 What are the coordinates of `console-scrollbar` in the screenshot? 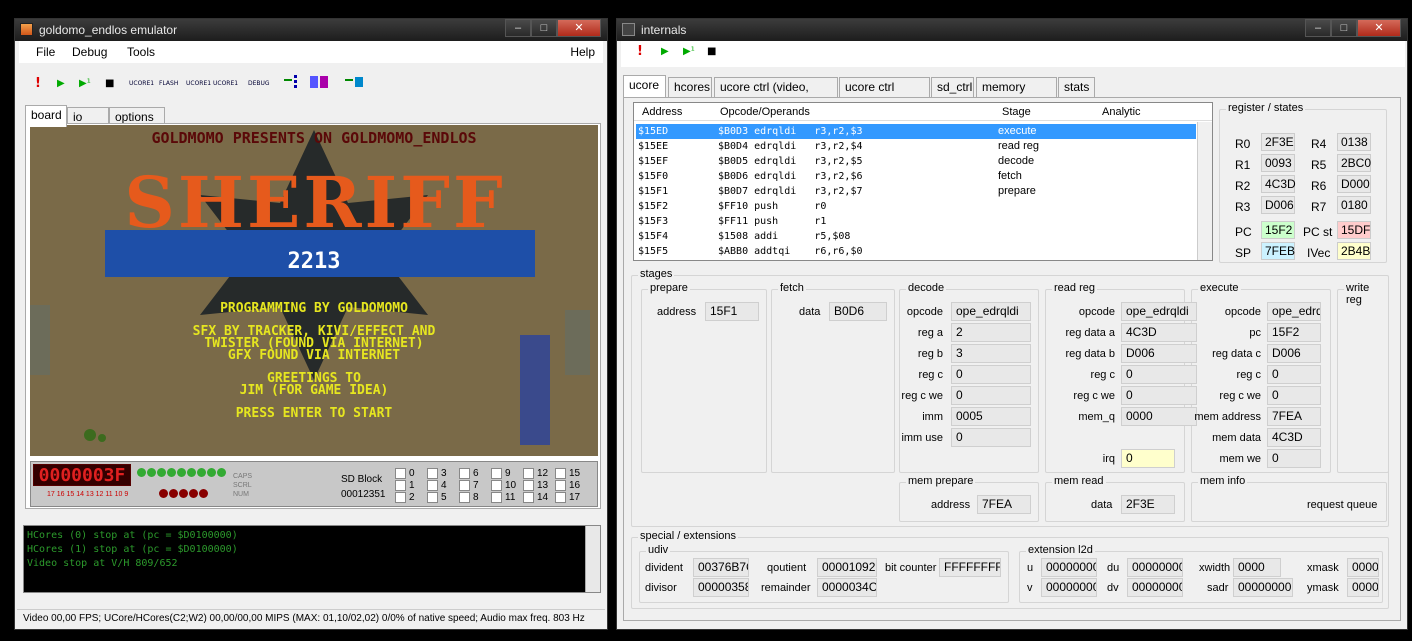 It's located at (592, 559).